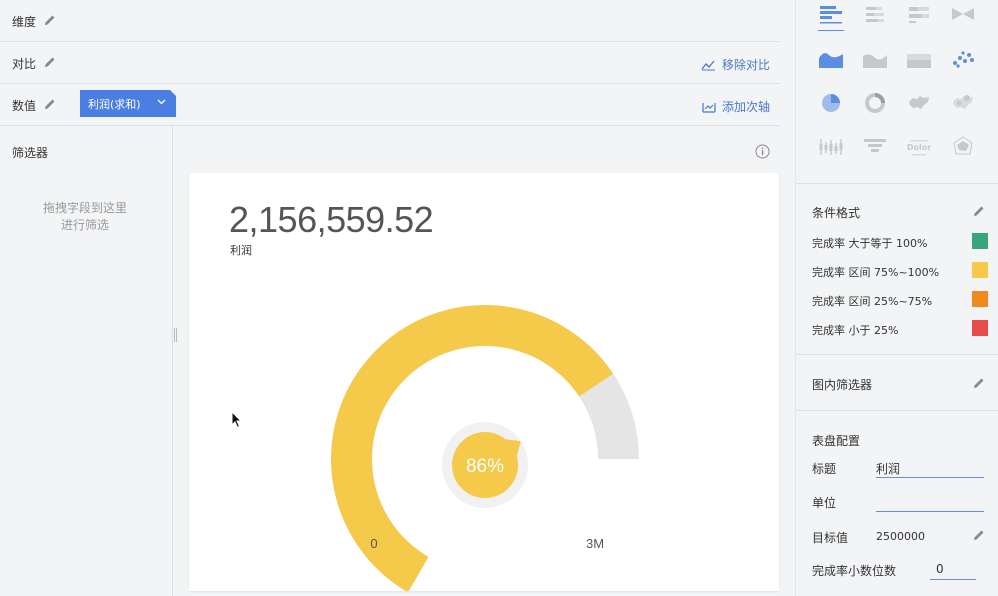 Image resolution: width=998 pixels, height=596 pixels. Describe the element at coordinates (709, 107) in the screenshot. I see `axis-icon` at that location.